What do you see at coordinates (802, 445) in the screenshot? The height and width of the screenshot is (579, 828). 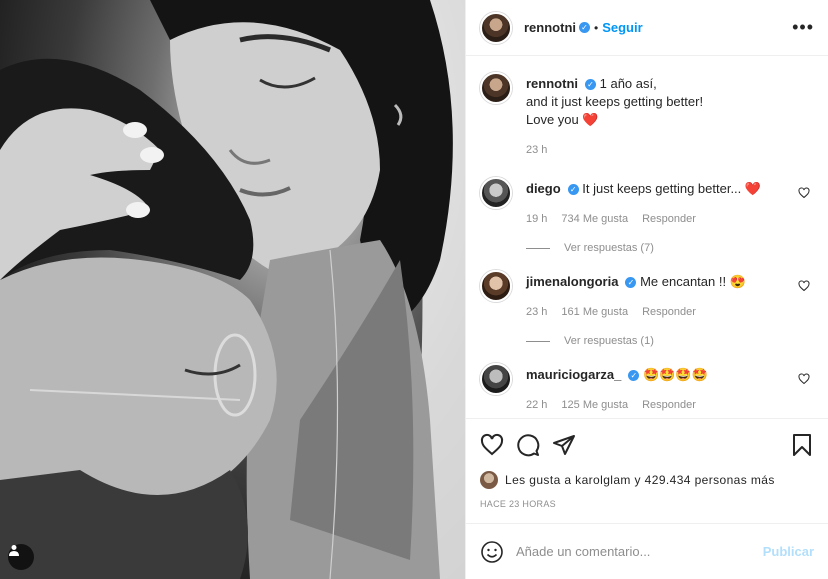 I see `bookmark-icon` at bounding box center [802, 445].